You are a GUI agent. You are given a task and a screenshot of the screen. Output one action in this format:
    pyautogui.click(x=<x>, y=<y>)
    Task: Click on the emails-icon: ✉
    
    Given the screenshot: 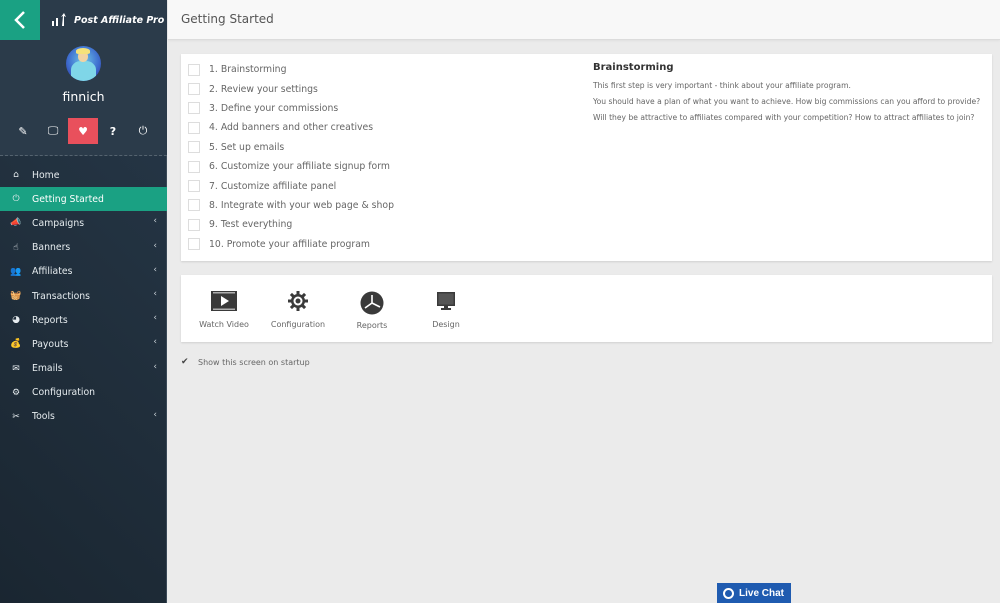 What is the action you would take?
    pyautogui.click(x=16, y=368)
    